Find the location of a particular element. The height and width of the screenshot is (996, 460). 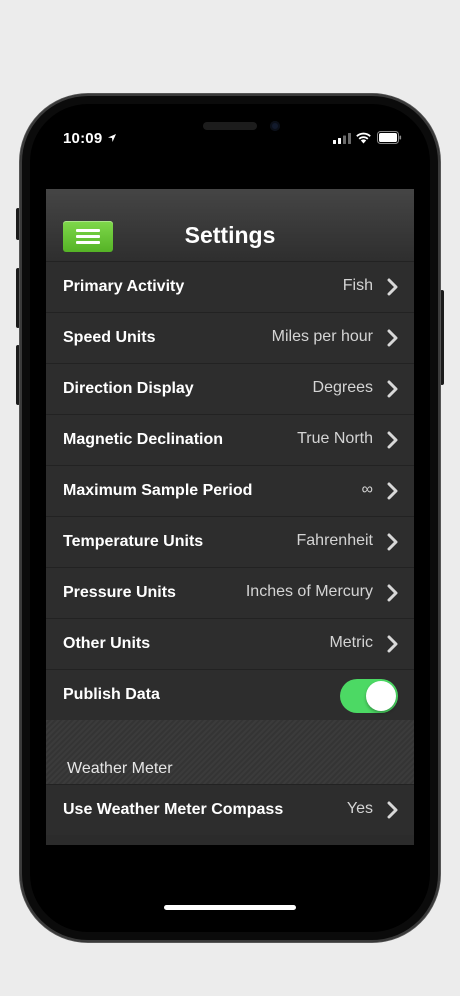

setting-row-other-units: Other Units Metric is located at coordinates (230, 643).